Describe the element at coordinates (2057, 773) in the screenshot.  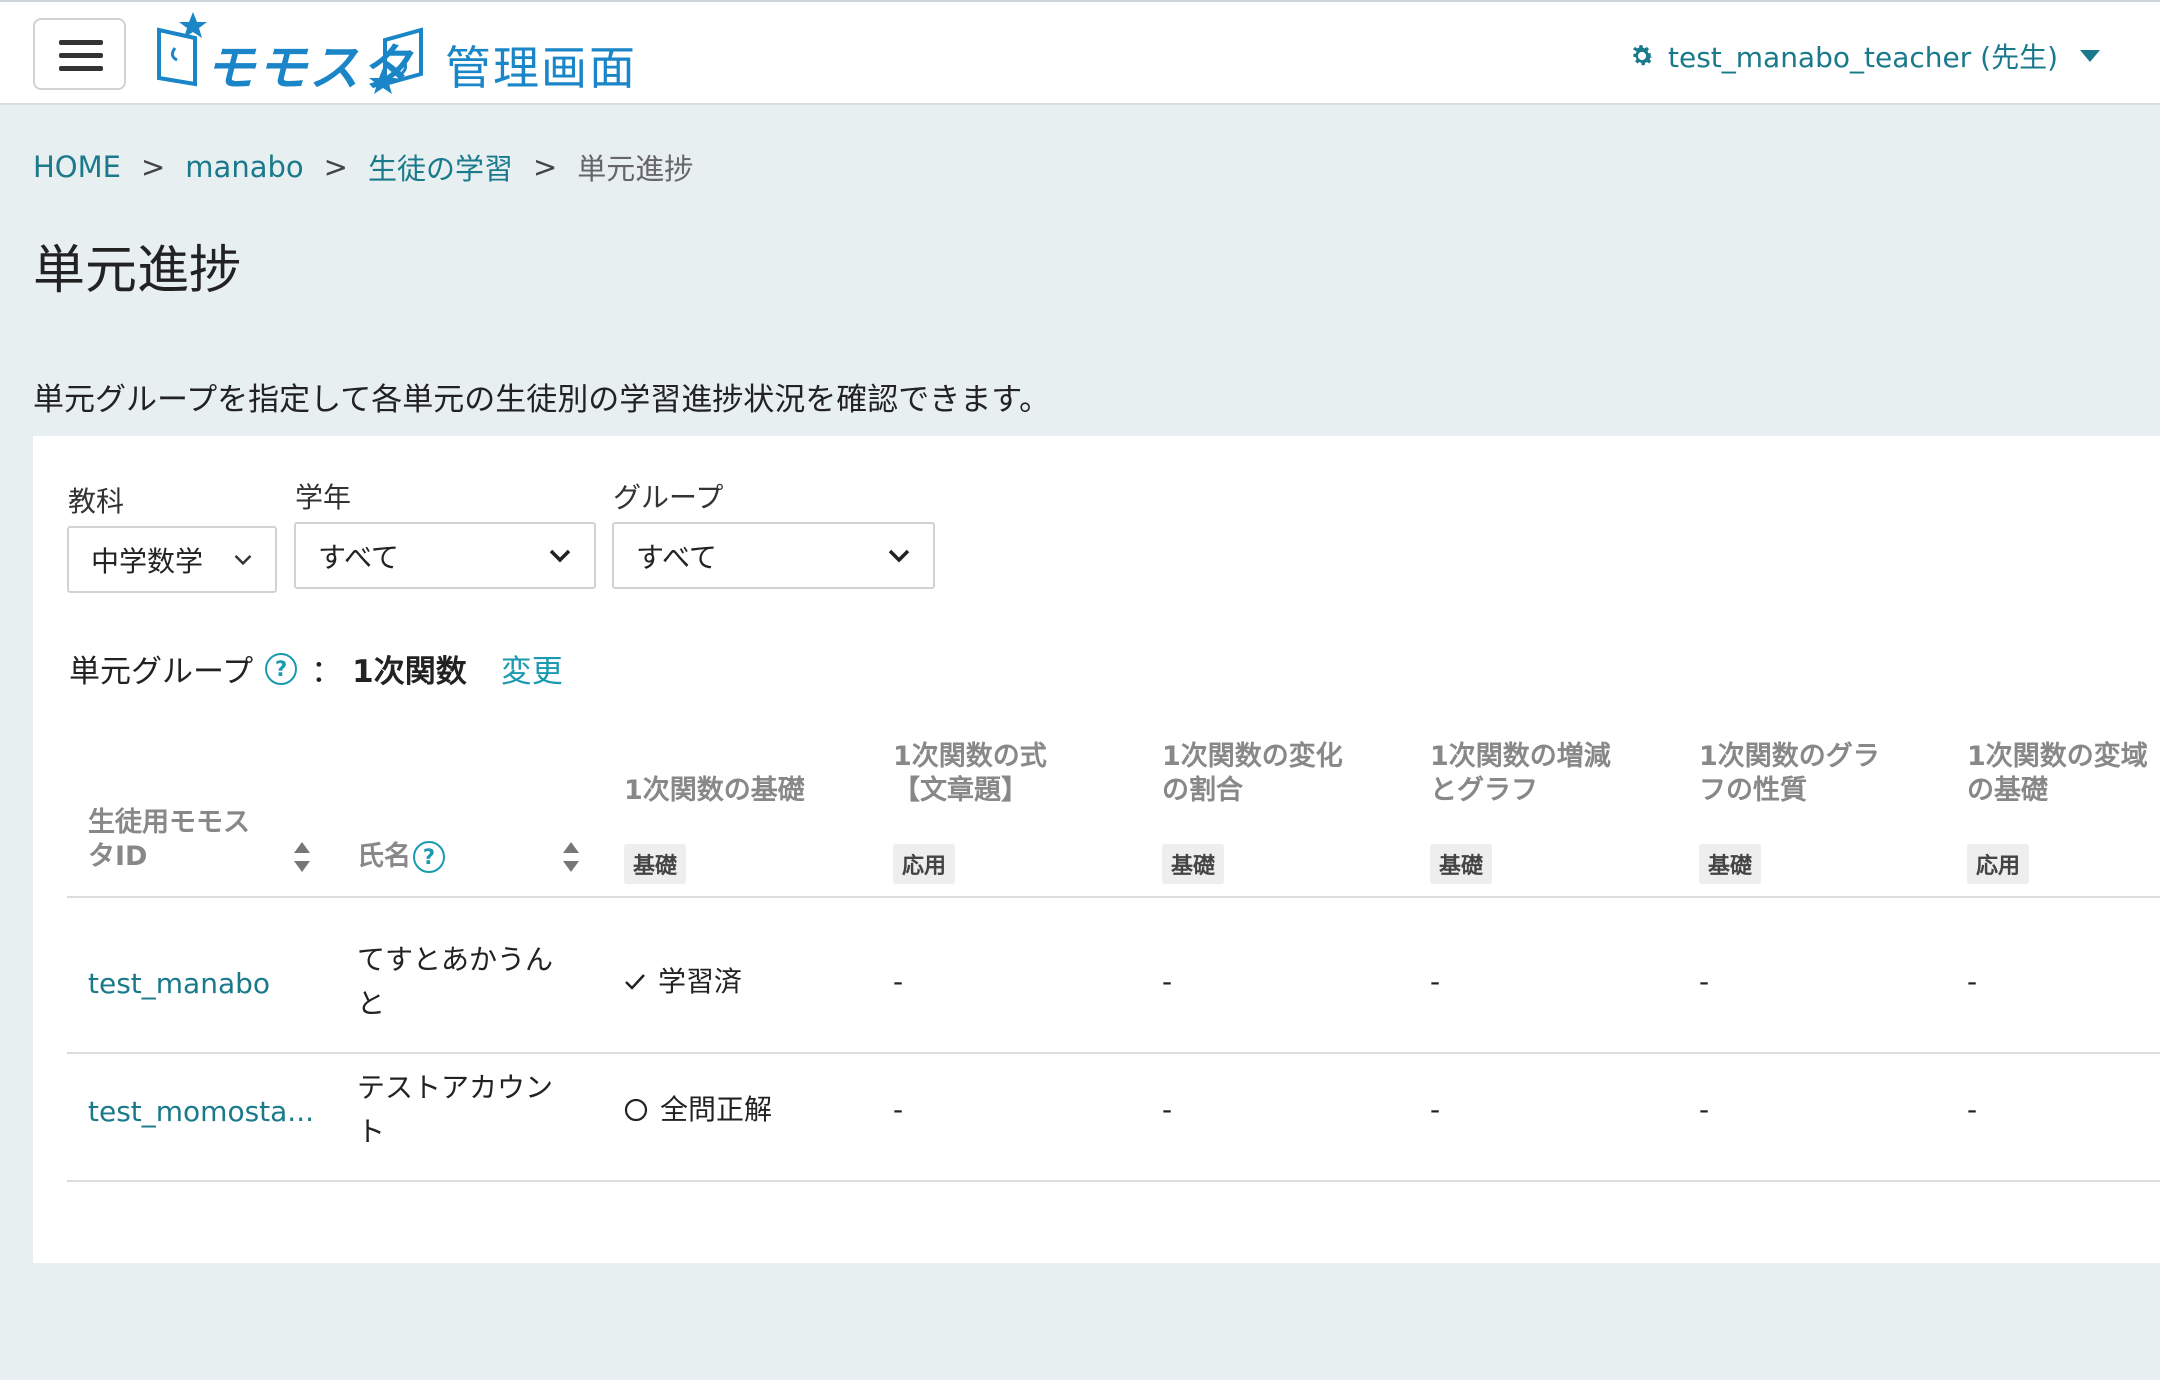
I see `column-header-unit: 1次関数の変域 の基礎` at that location.